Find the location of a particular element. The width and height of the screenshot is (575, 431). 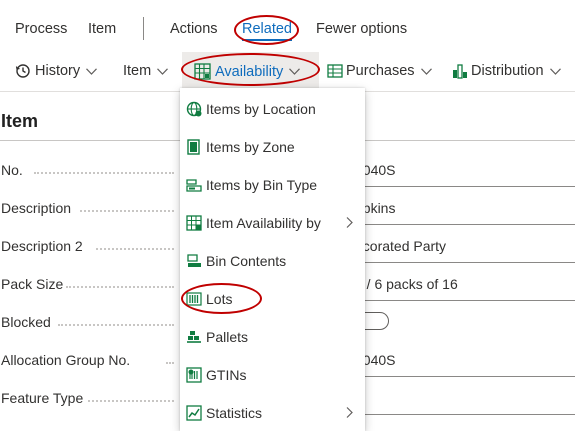

field-label: Pack Size is located at coordinates (32, 284).